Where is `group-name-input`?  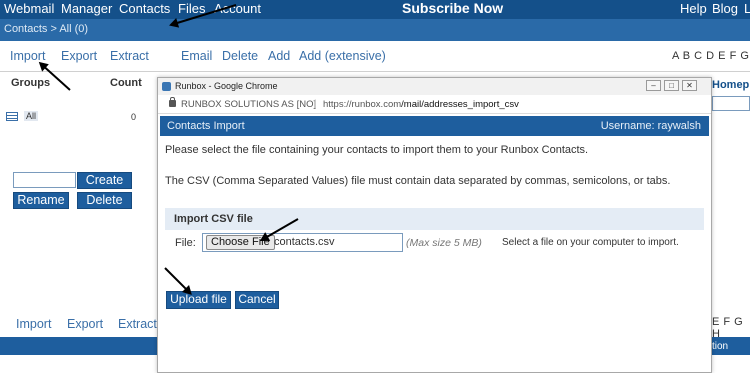
group-name-input is located at coordinates (44, 180).